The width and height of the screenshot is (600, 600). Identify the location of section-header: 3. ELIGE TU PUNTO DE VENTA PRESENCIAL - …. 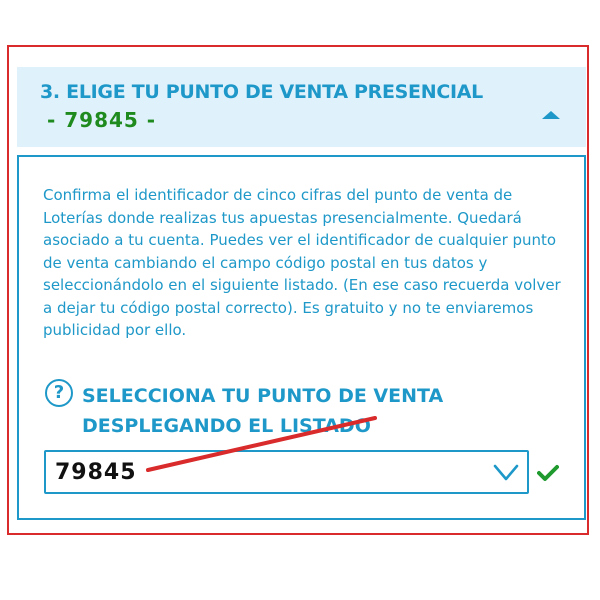
(301, 107).